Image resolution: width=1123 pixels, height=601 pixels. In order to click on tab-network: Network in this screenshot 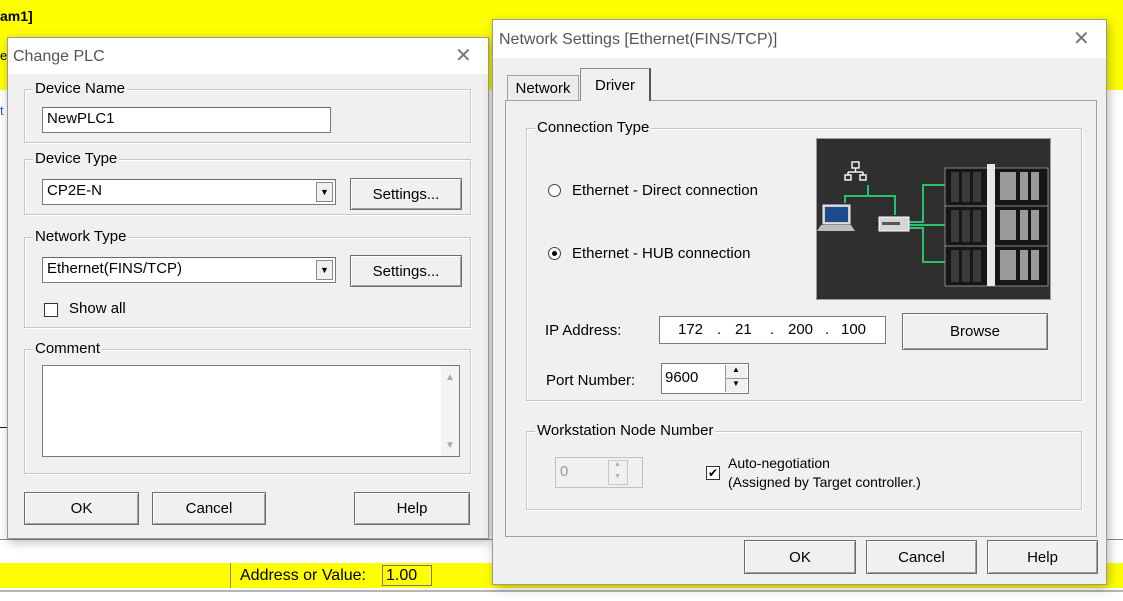, I will do `click(543, 87)`.